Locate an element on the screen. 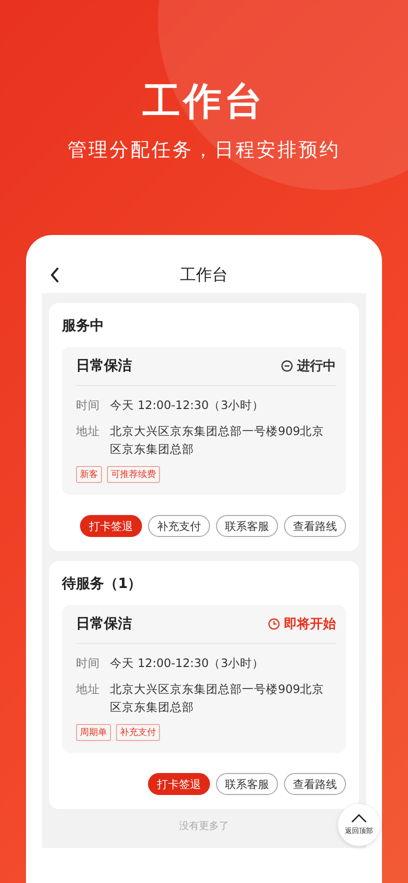 The image size is (408, 883). clock-icon is located at coordinates (274, 624).